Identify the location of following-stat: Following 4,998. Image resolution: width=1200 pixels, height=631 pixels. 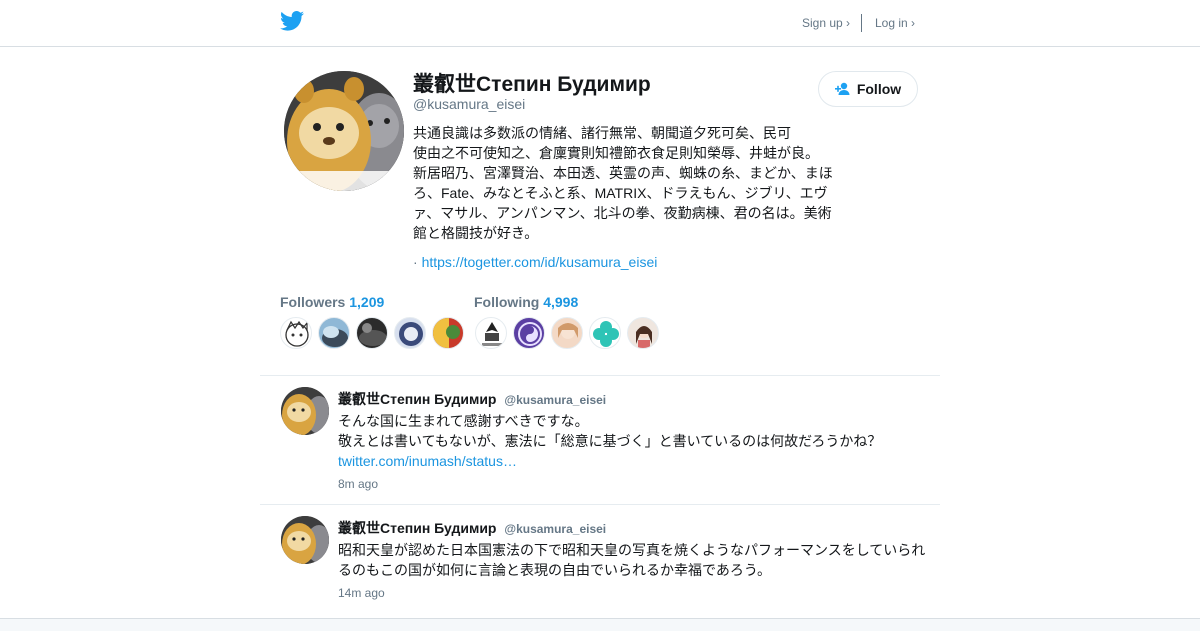
(526, 302).